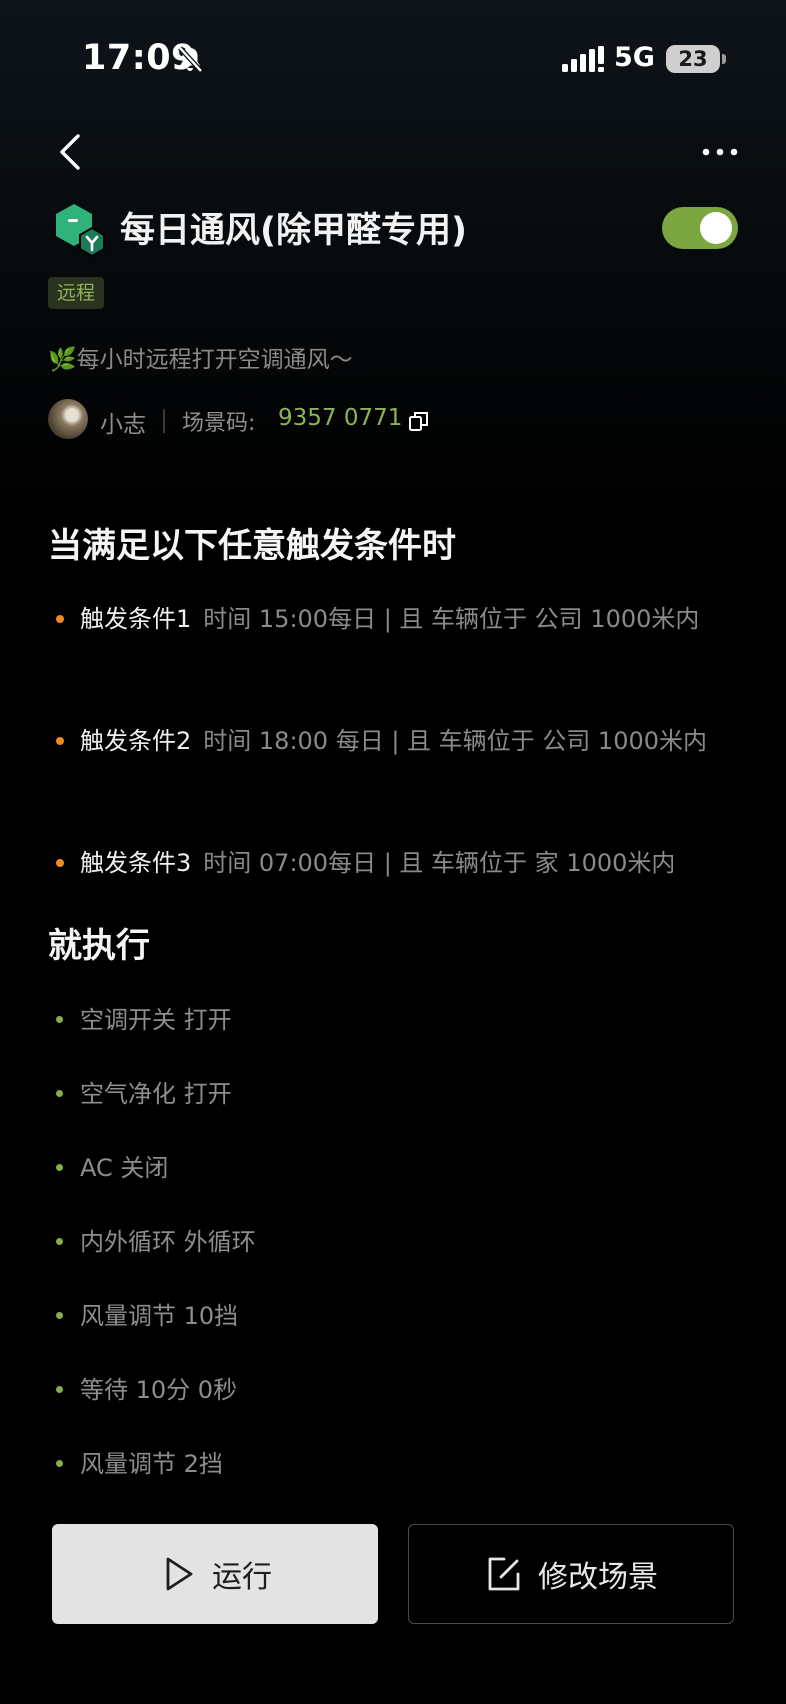 The height and width of the screenshot is (1704, 786). What do you see at coordinates (716, 228) in the screenshot?
I see `toggle-knob` at bounding box center [716, 228].